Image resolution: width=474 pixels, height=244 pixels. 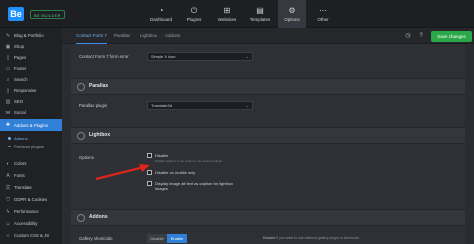 What do you see at coordinates (19, 46) in the screenshot?
I see `sidebar-item-label: Shop` at bounding box center [19, 46].